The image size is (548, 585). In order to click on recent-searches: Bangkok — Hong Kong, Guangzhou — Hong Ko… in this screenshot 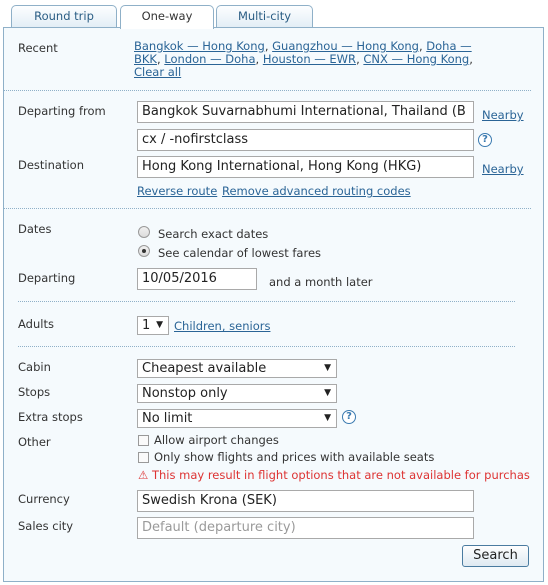, I will do `click(303, 59)`.